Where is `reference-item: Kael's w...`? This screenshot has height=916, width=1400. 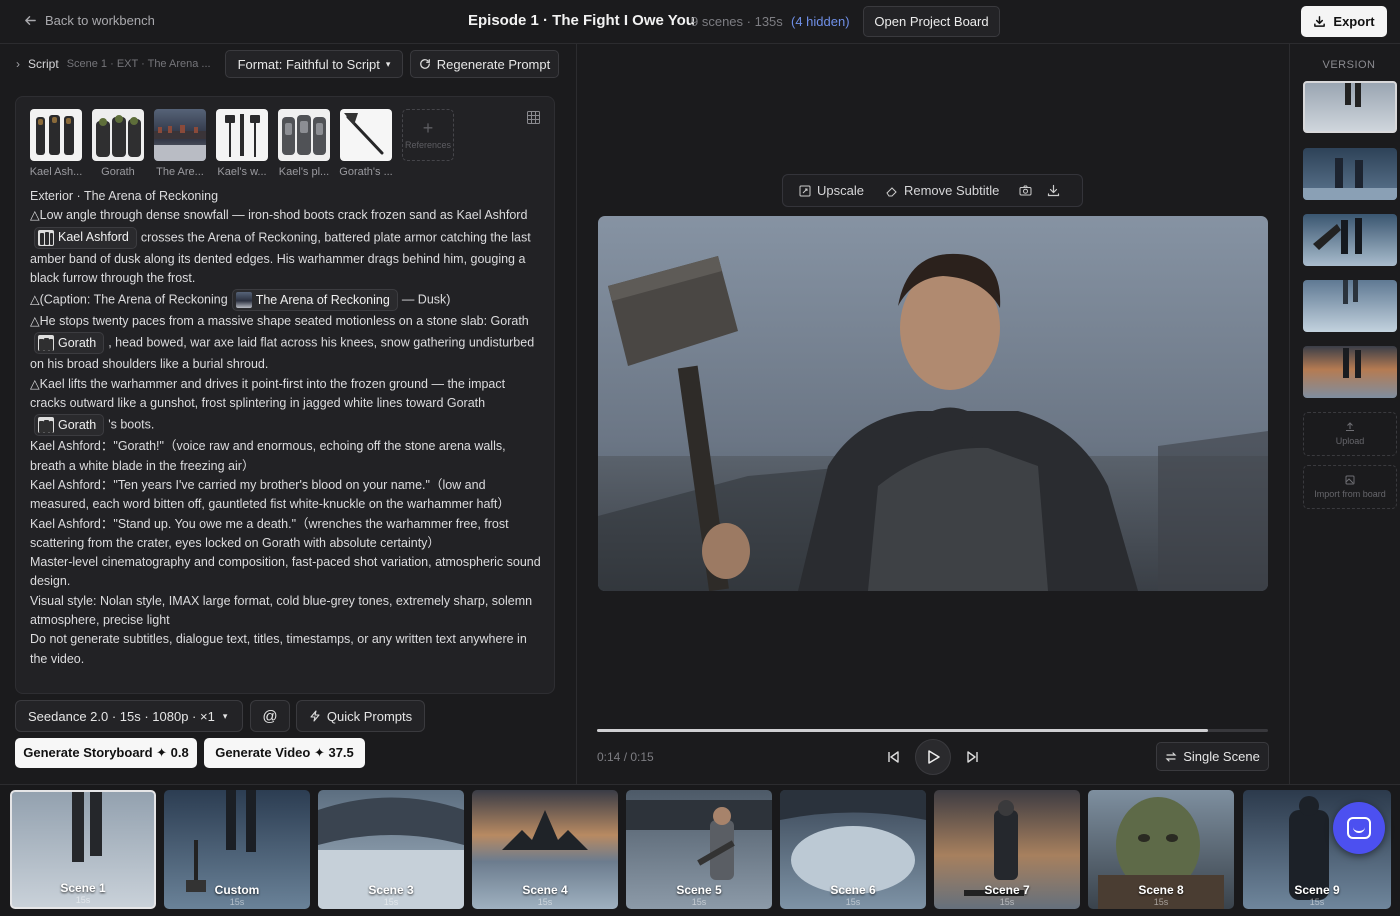 reference-item: Kael's w... is located at coordinates (242, 143).